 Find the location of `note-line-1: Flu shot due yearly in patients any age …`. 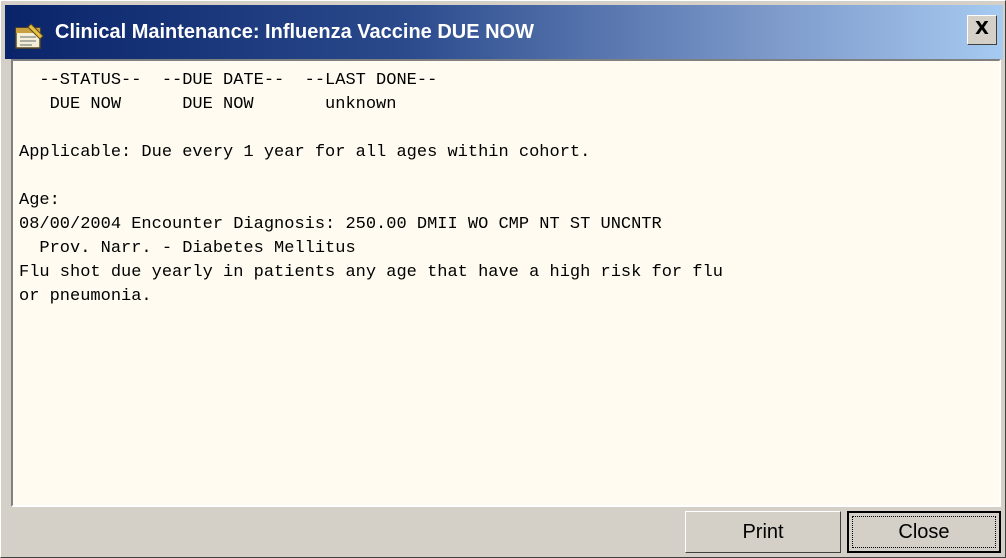

note-line-1: Flu shot due yearly in patients any age … is located at coordinates (371, 272).